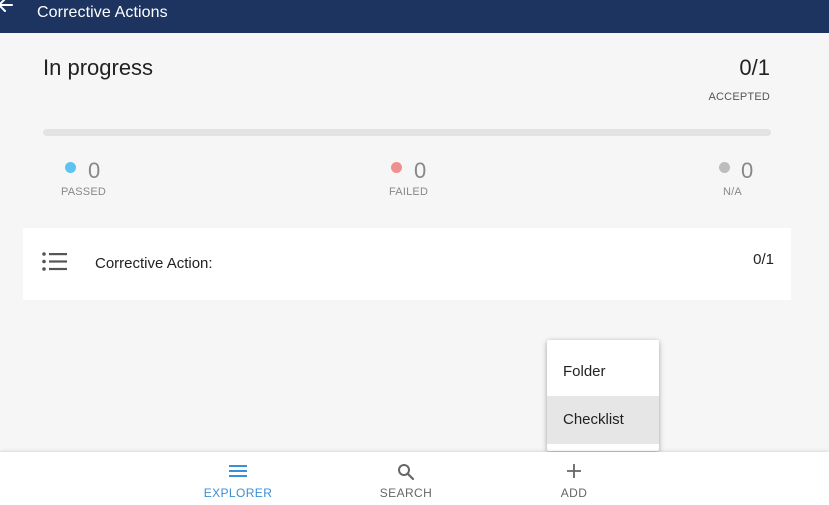  Describe the element at coordinates (724, 167) in the screenshot. I see `na-dot-icon` at that location.